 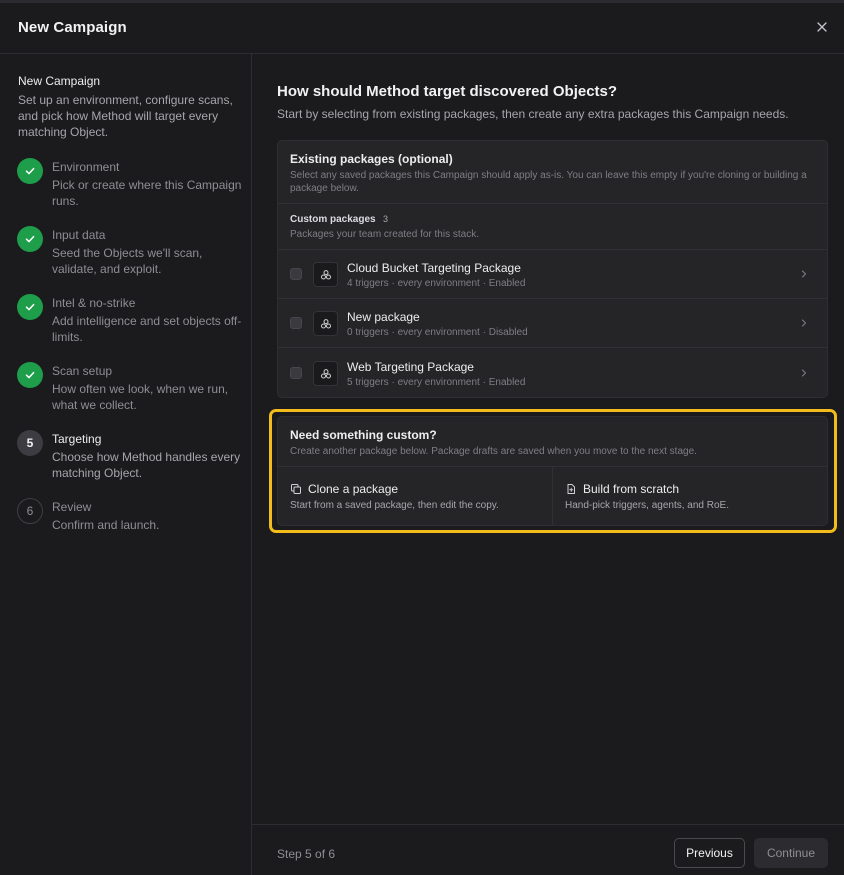 What do you see at coordinates (94, 303) in the screenshot?
I see `step-label: Intel & no-strike` at bounding box center [94, 303].